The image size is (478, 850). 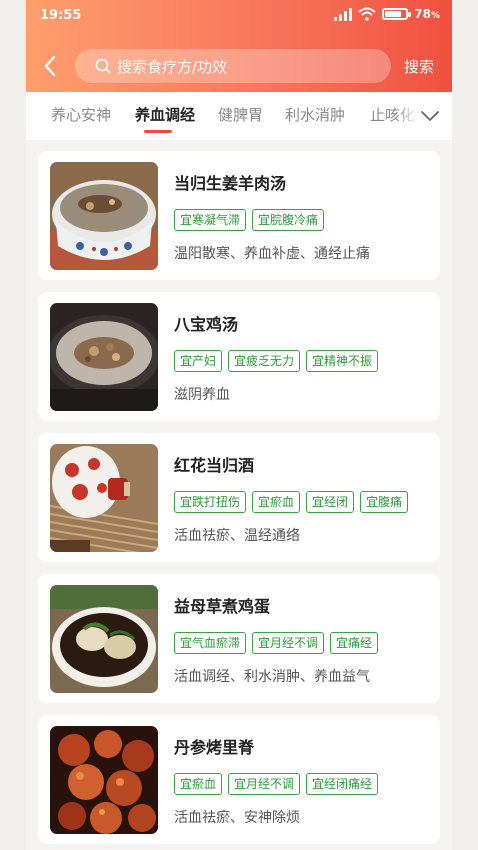 What do you see at coordinates (239, 16) in the screenshot?
I see `status-bar: 19:55 78%` at bounding box center [239, 16].